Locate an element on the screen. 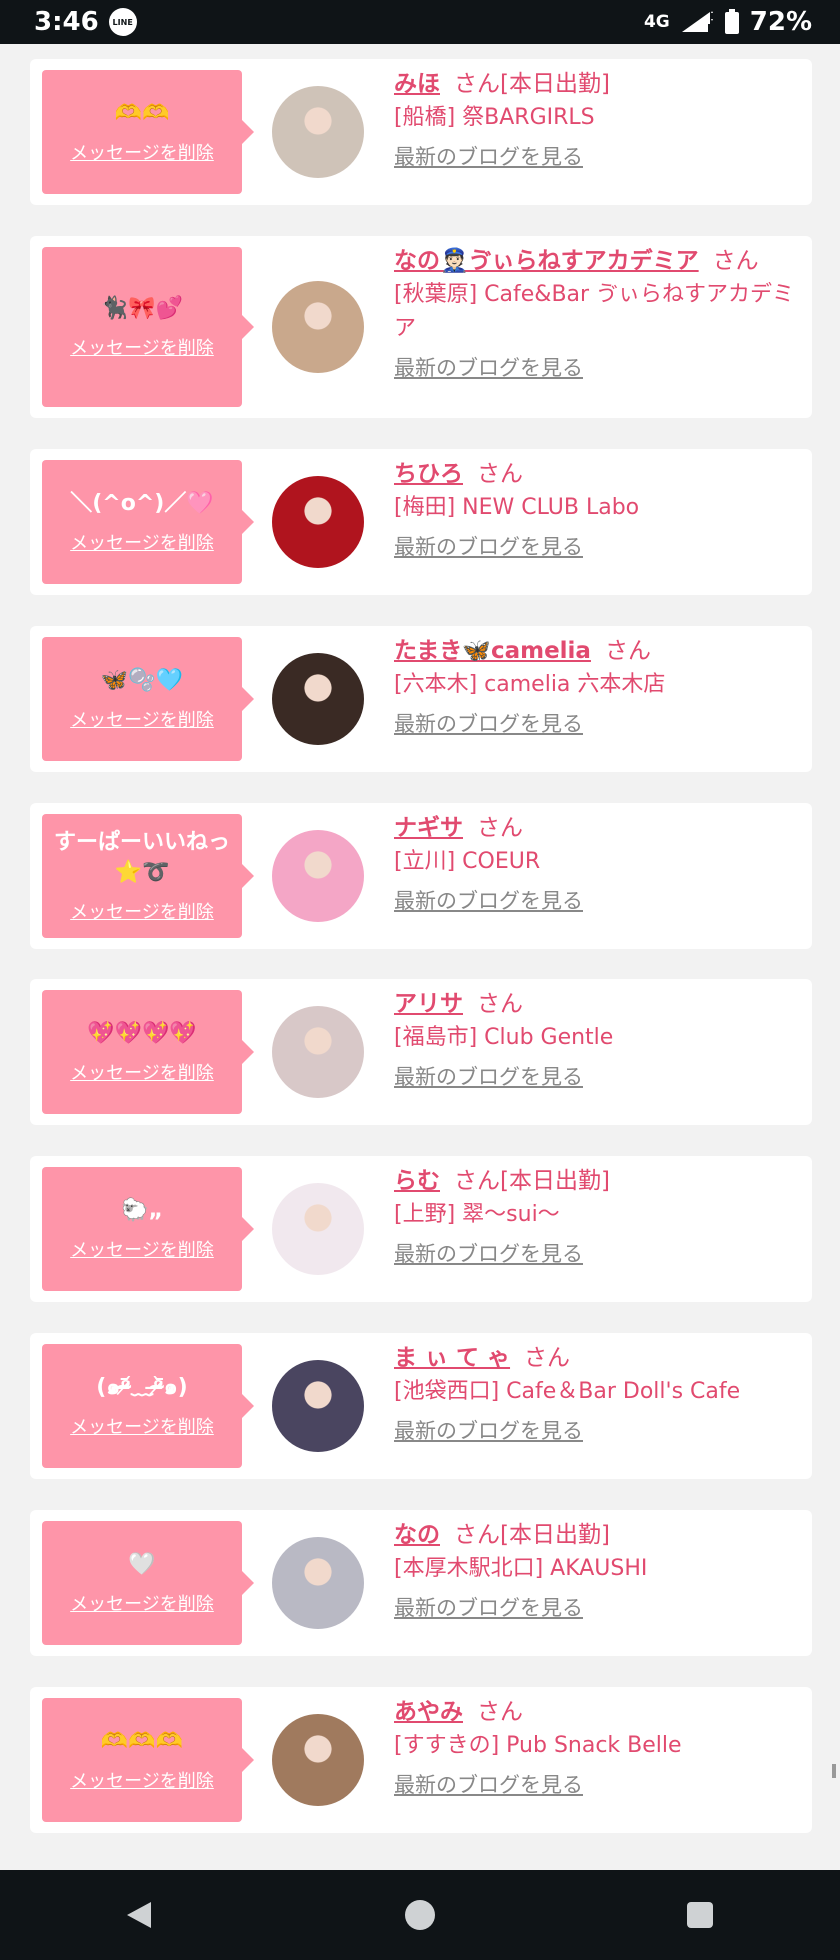  cast-name-link: なの is located at coordinates (417, 1535).